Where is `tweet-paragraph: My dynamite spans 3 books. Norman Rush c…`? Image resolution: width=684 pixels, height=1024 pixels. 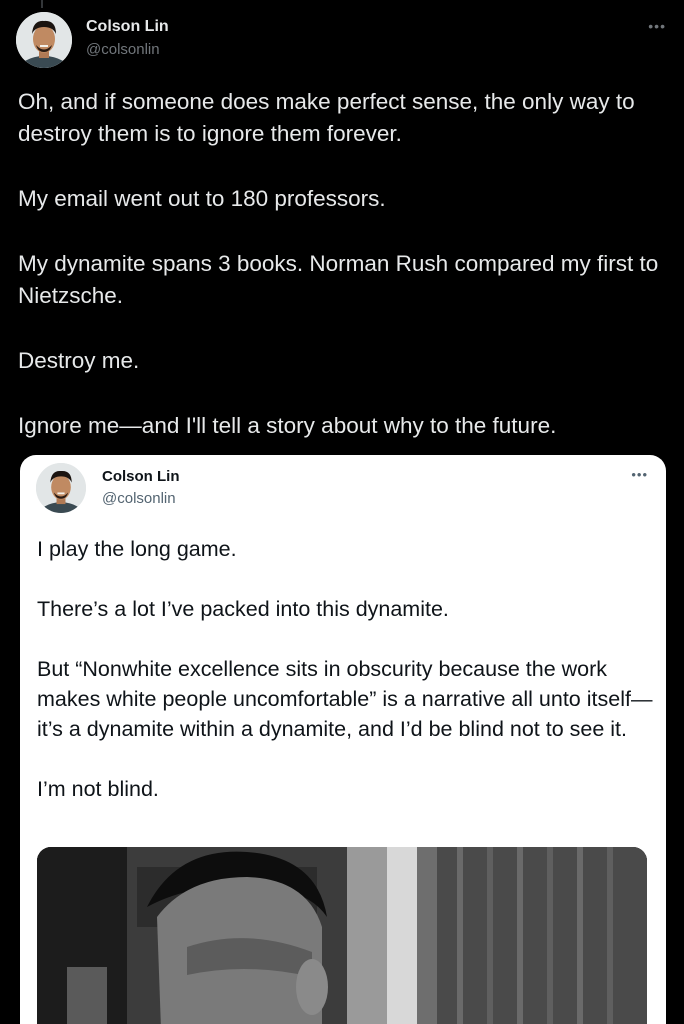 tweet-paragraph: My dynamite spans 3 books. Norman Rush c… is located at coordinates (338, 279).